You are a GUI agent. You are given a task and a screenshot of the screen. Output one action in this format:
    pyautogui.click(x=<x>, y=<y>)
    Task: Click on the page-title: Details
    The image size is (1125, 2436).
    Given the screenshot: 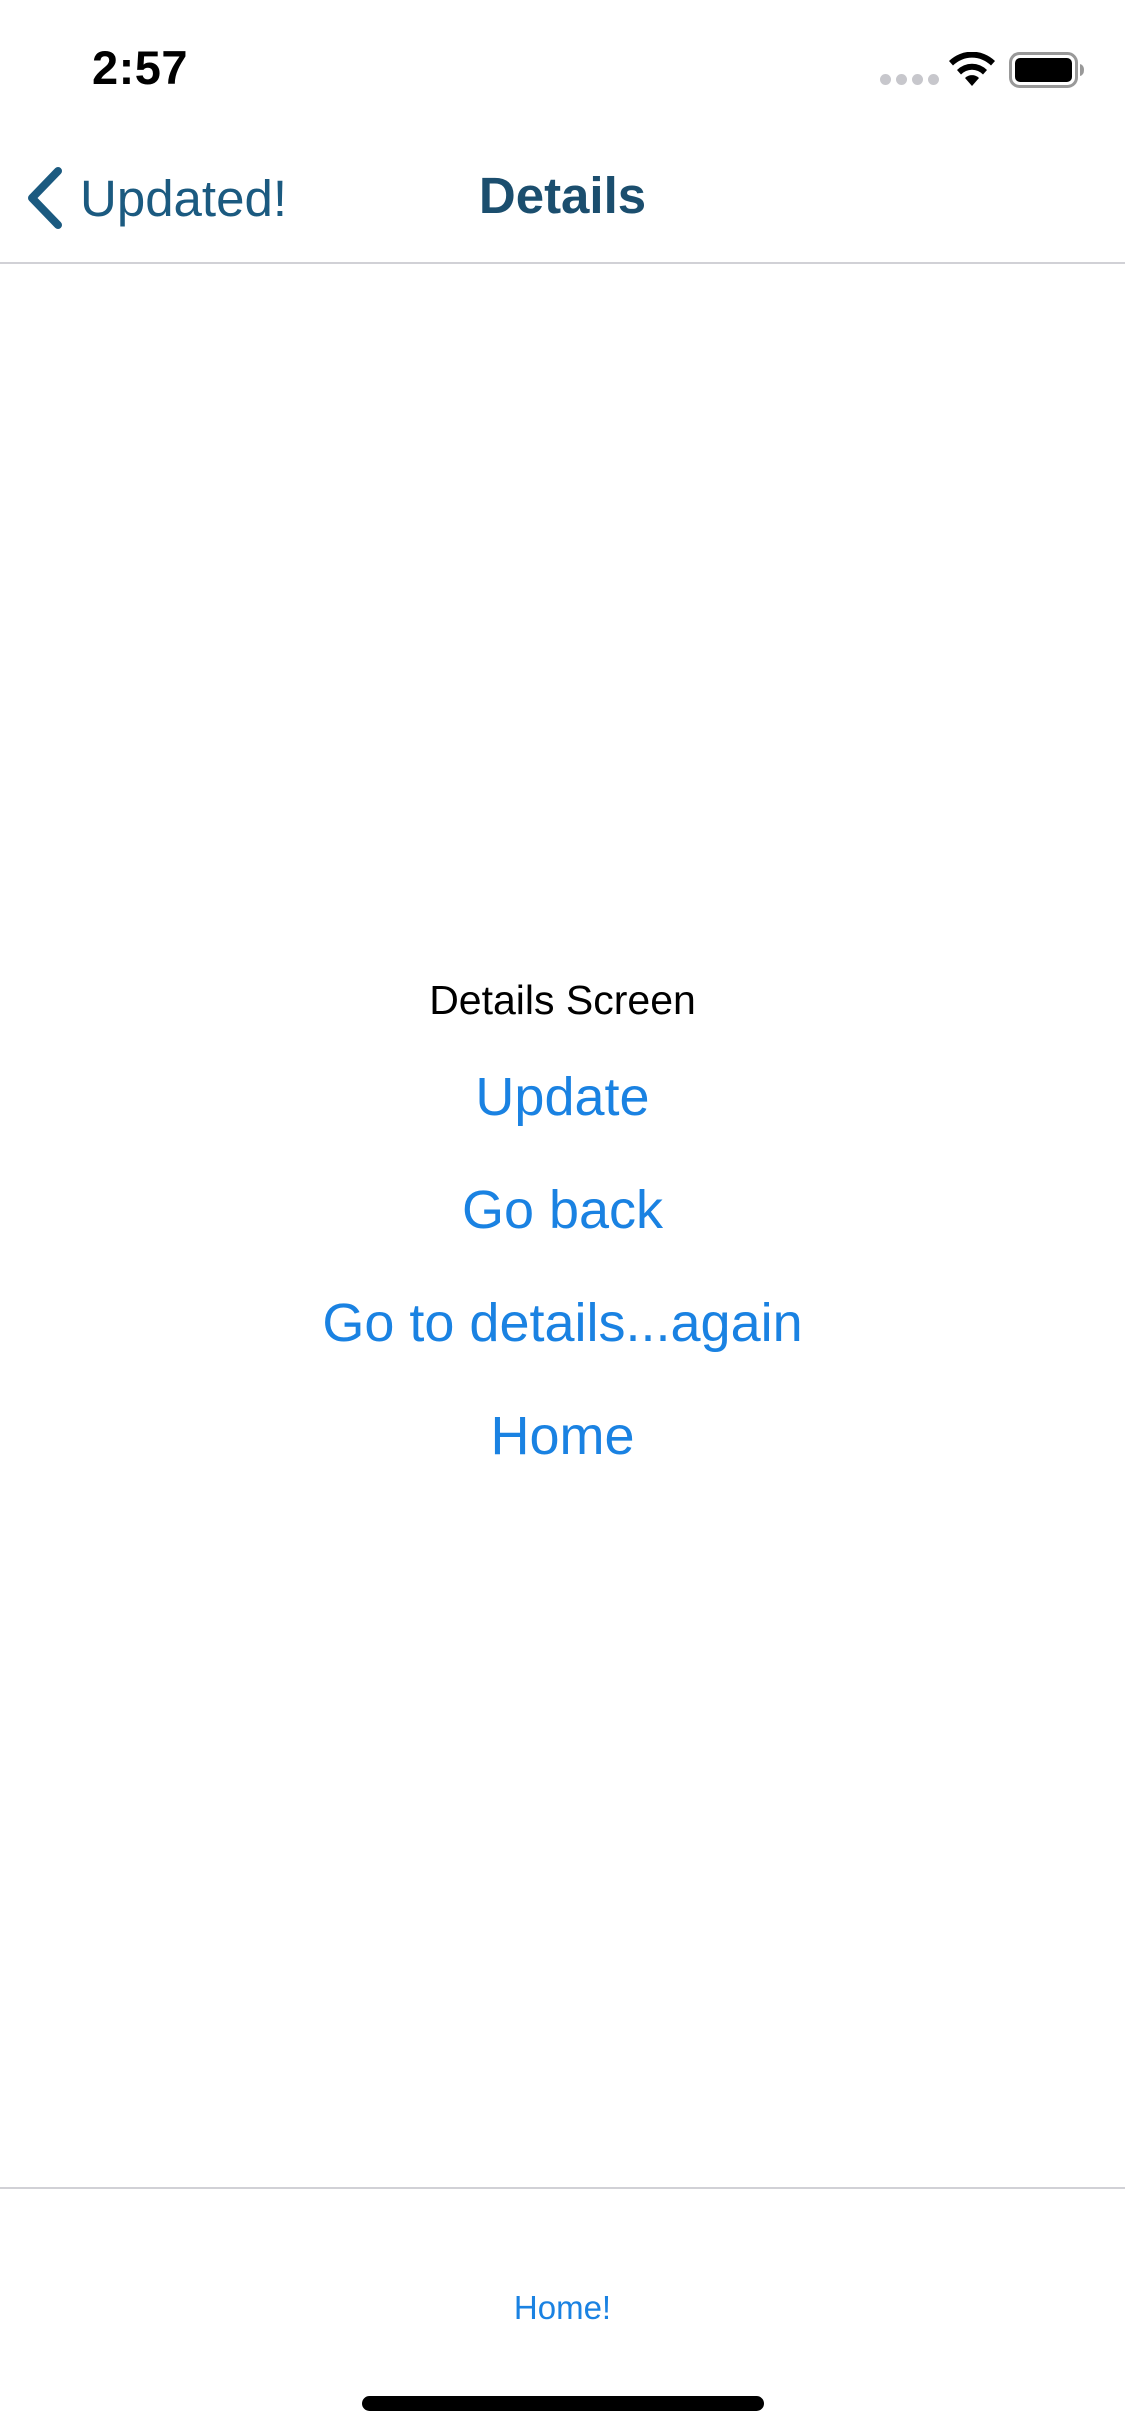 What is the action you would take?
    pyautogui.click(x=562, y=195)
    